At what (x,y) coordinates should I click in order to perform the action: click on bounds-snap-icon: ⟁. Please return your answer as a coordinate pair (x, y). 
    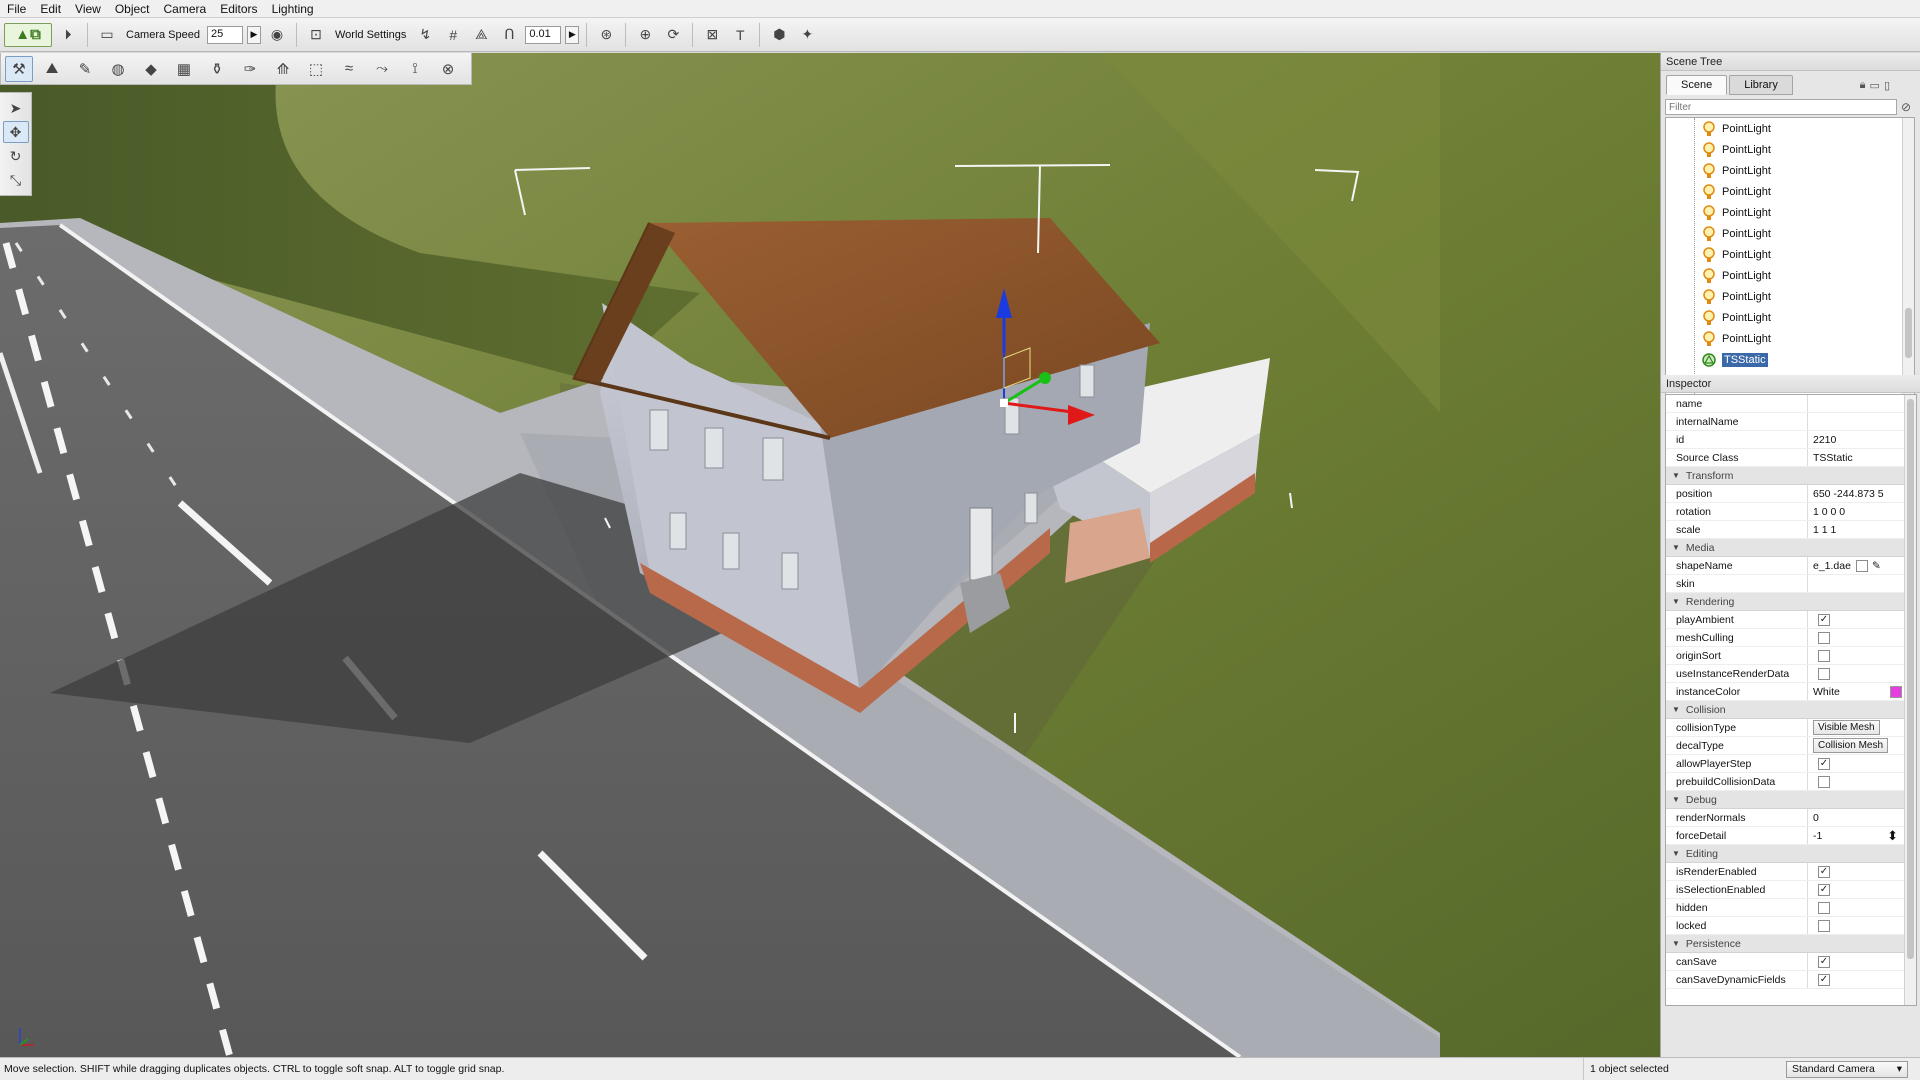
    Looking at the image, I should click on (481, 35).